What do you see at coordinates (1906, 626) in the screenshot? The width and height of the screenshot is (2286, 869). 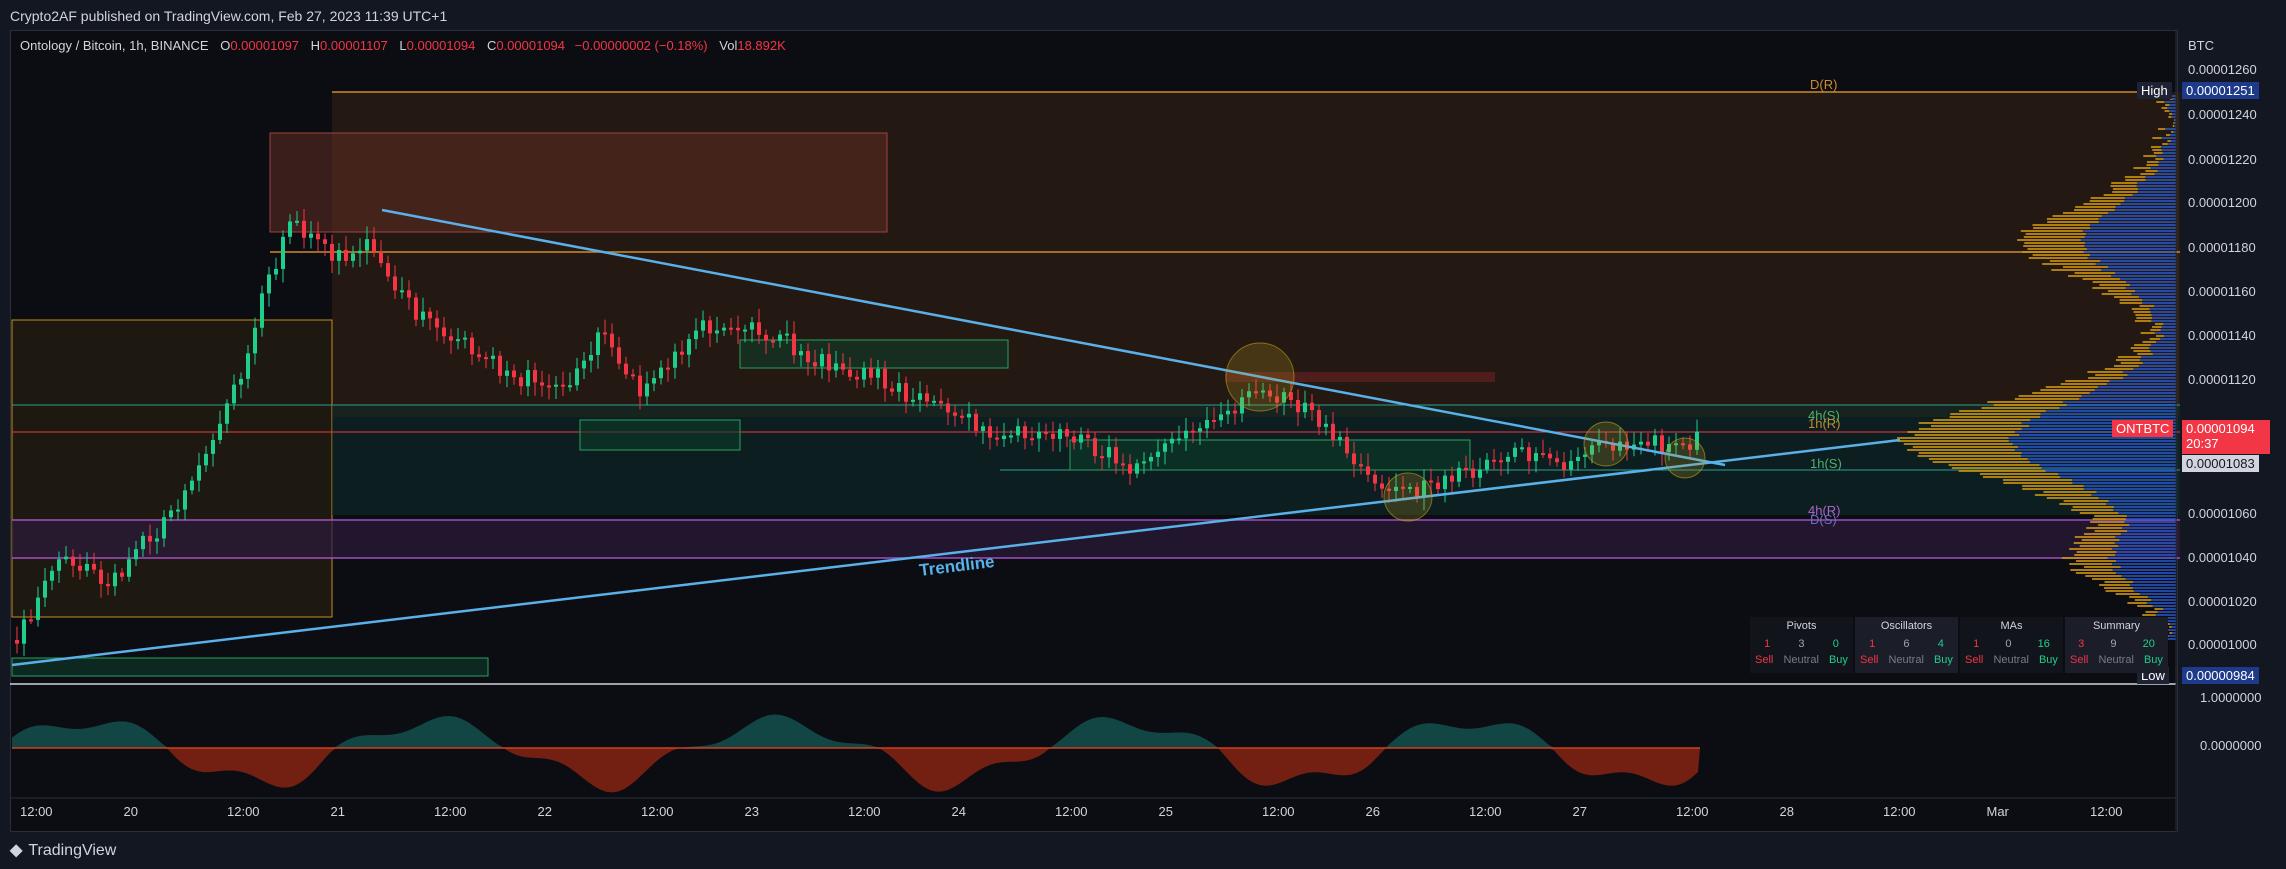 I see `technicals-group-title: Oscillators` at bounding box center [1906, 626].